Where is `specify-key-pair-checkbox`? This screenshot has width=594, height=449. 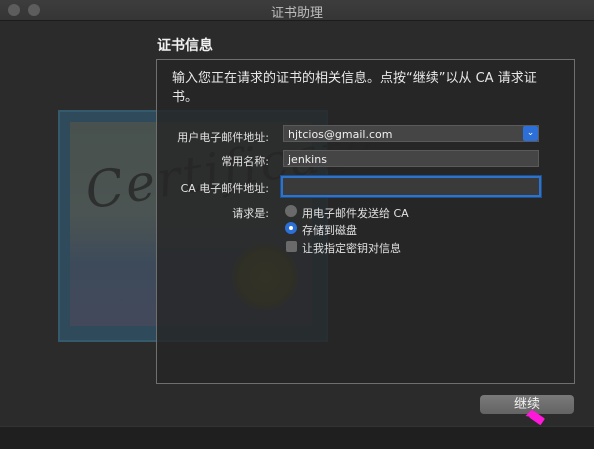 specify-key-pair-checkbox is located at coordinates (291, 246).